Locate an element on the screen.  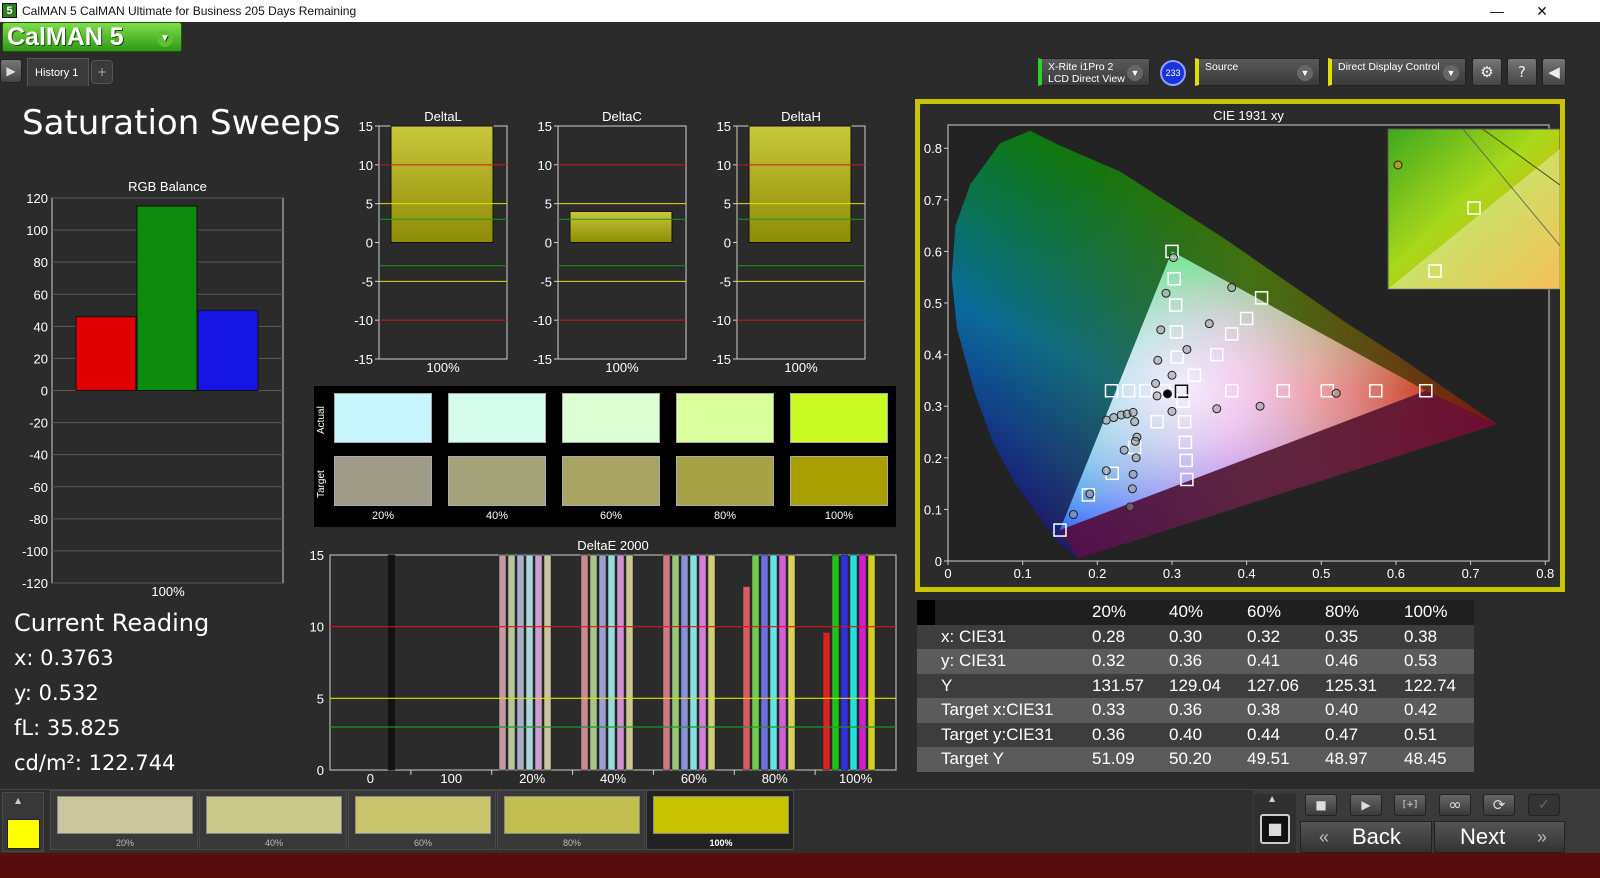
bar-b is located at coordinates (228, 350).